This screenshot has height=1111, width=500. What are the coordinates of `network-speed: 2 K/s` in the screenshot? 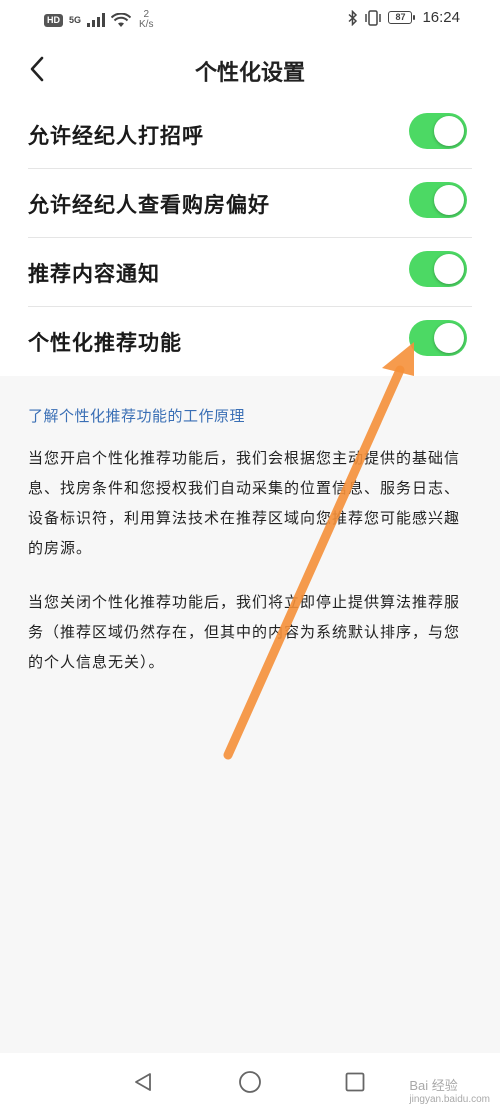 It's located at (146, 20).